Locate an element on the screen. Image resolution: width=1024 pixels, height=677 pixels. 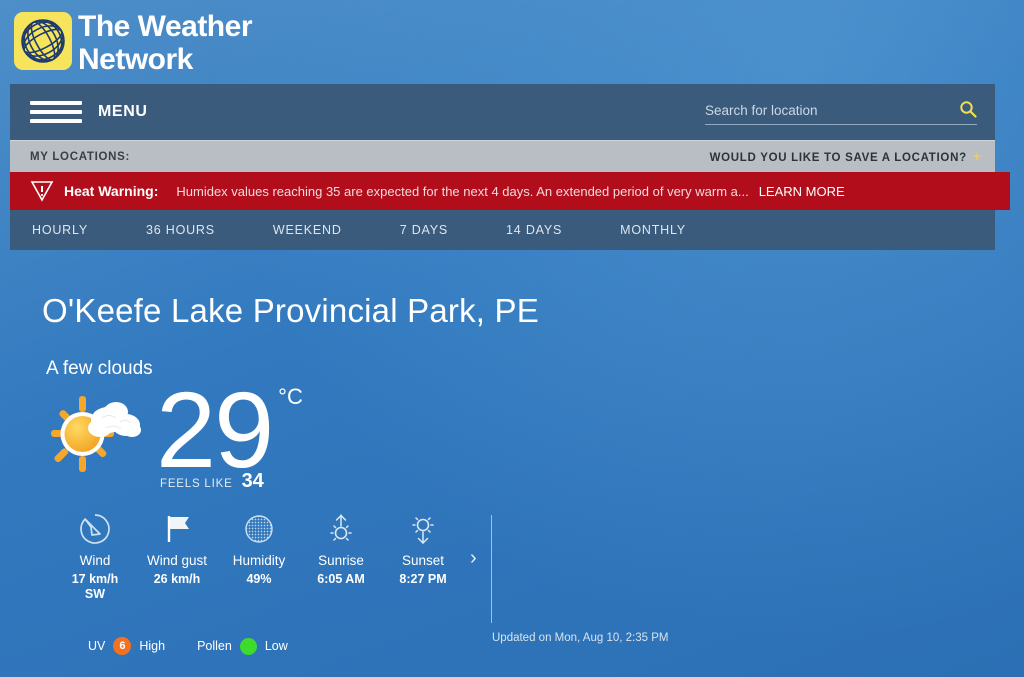
tab-monthly: MONTHLY is located at coordinates (668, 230).